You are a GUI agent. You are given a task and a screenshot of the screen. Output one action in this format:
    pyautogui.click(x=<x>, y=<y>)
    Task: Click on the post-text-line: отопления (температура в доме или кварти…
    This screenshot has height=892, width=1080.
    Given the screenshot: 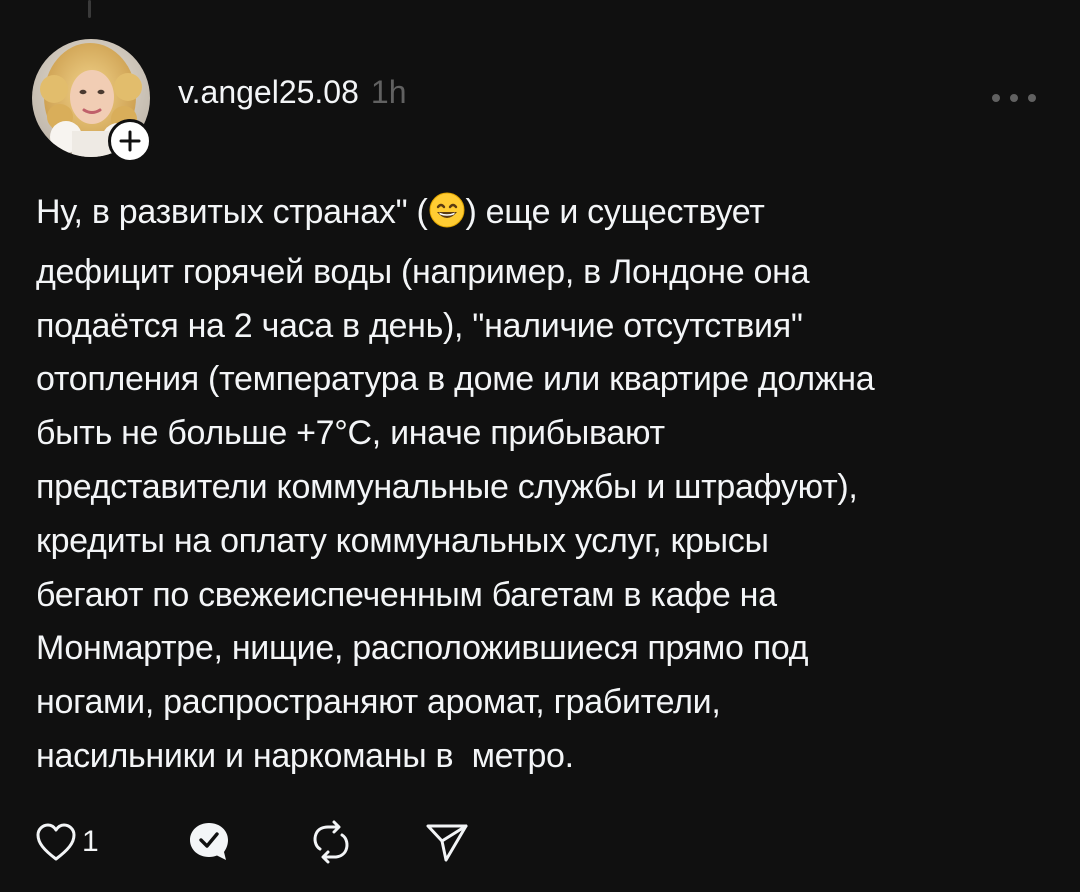 What is the action you would take?
    pyautogui.click(x=455, y=379)
    